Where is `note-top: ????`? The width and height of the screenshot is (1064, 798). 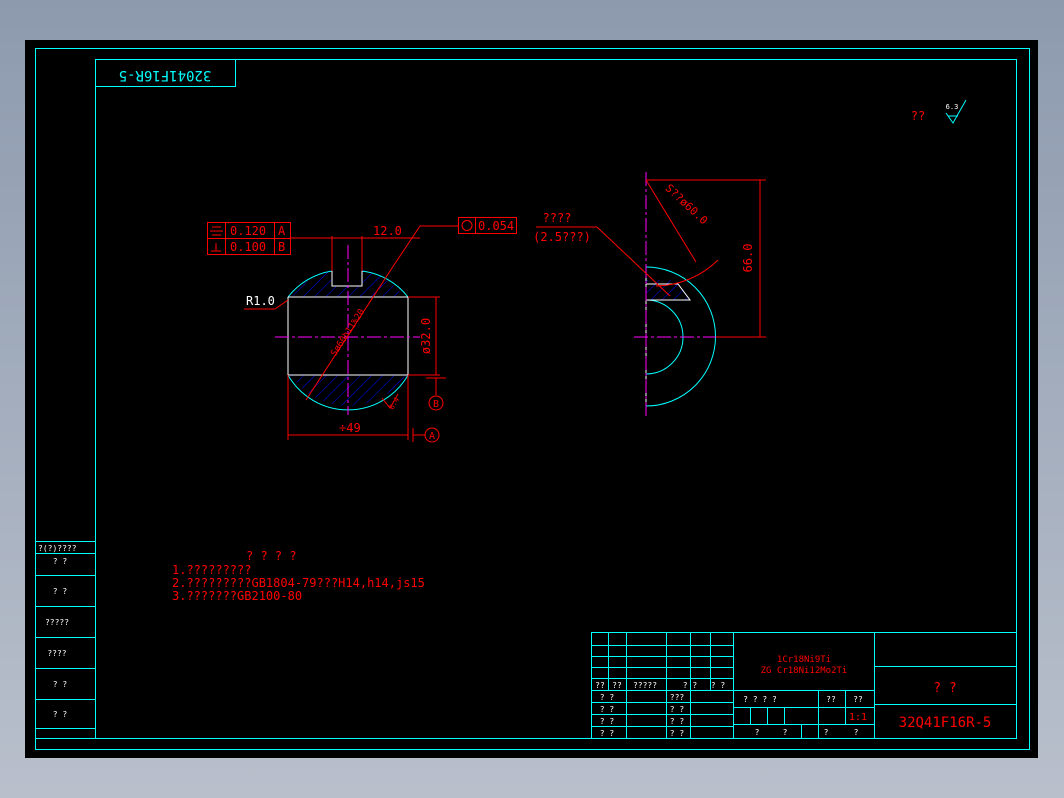 note-top: ???? is located at coordinates (557, 218).